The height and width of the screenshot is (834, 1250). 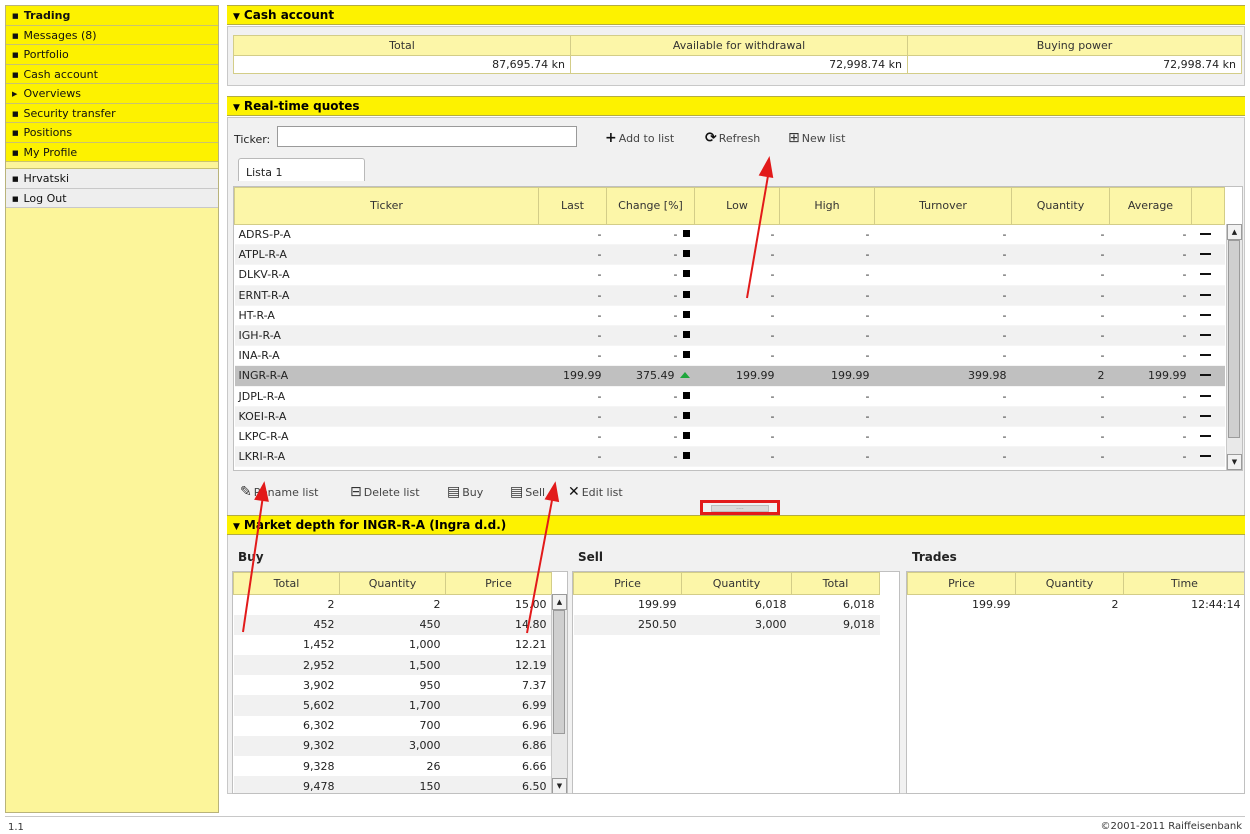 What do you see at coordinates (386, 206) in the screenshot?
I see `col-ticker: Ticker` at bounding box center [386, 206].